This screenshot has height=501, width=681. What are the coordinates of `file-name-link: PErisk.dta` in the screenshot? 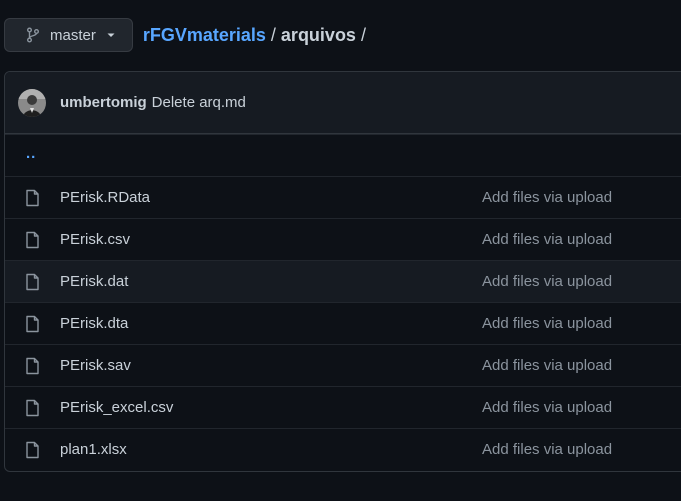 It's located at (94, 323).